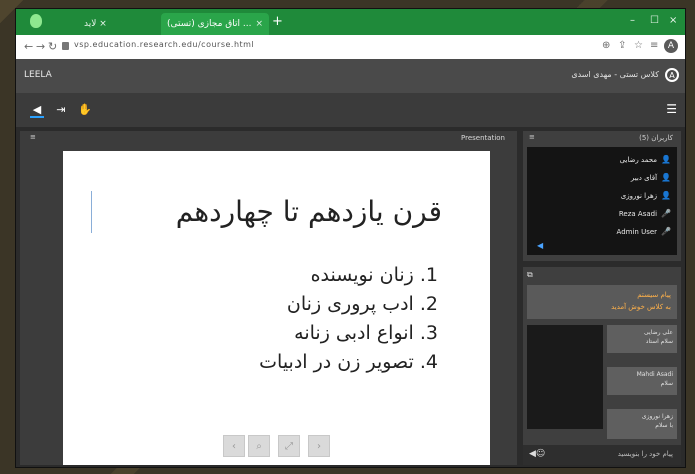 This screenshot has height=474, width=695. What do you see at coordinates (37, 110) in the screenshot?
I see `speaker-icon: ◀` at bounding box center [37, 110].